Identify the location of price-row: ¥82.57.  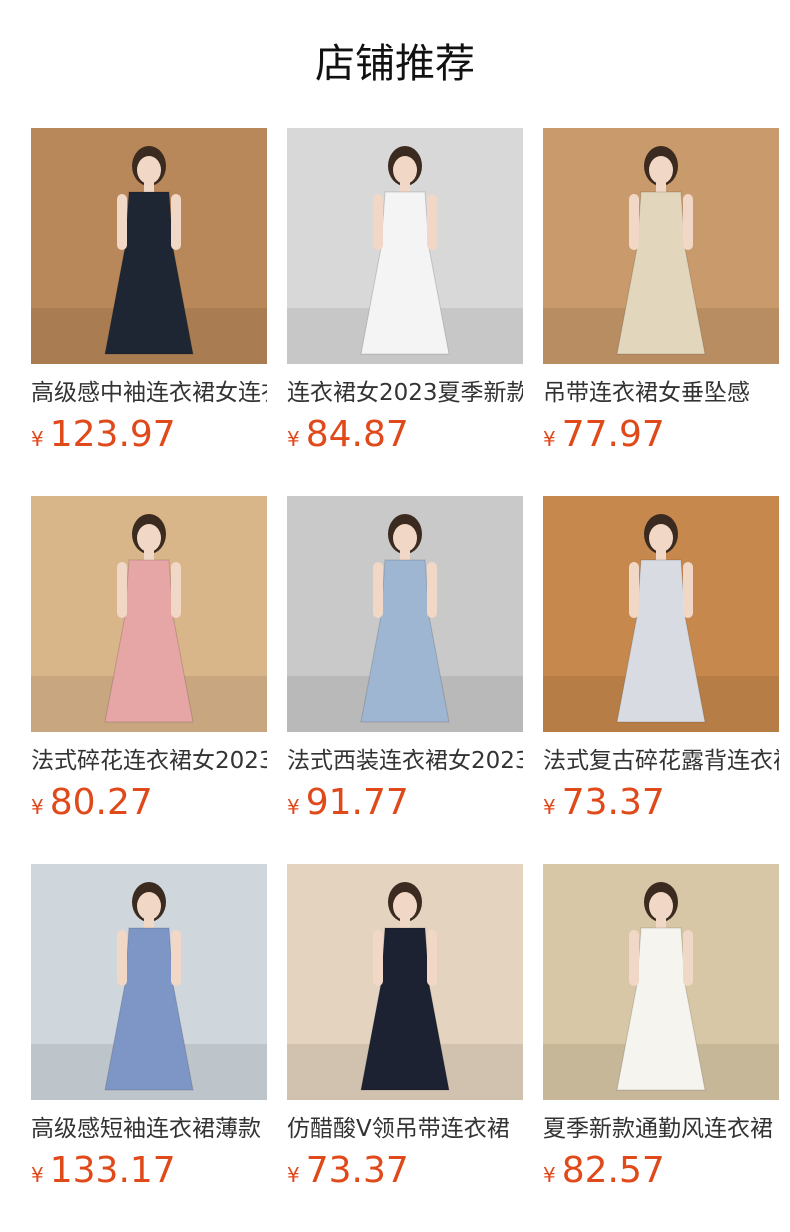
(661, 1171).